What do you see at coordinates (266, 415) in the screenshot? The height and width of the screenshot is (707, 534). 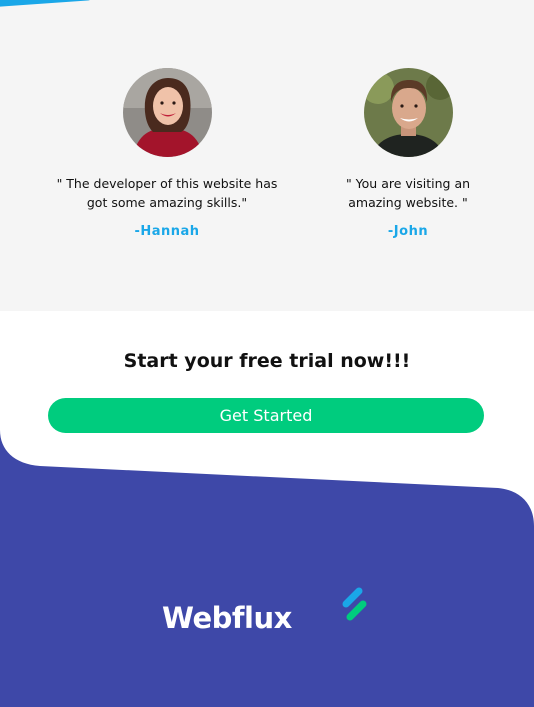 I see `get-started-button: Get Started` at bounding box center [266, 415].